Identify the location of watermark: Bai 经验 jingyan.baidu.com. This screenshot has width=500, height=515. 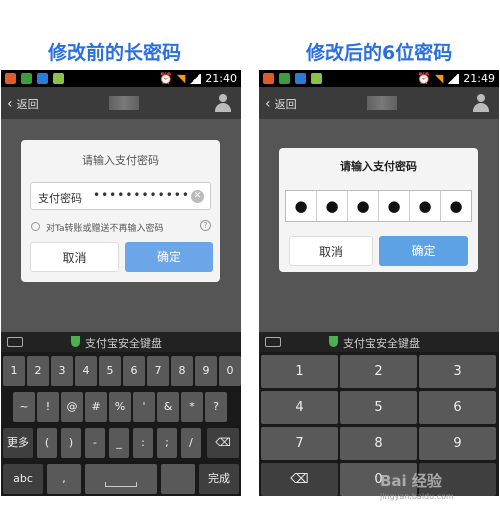
(417, 485).